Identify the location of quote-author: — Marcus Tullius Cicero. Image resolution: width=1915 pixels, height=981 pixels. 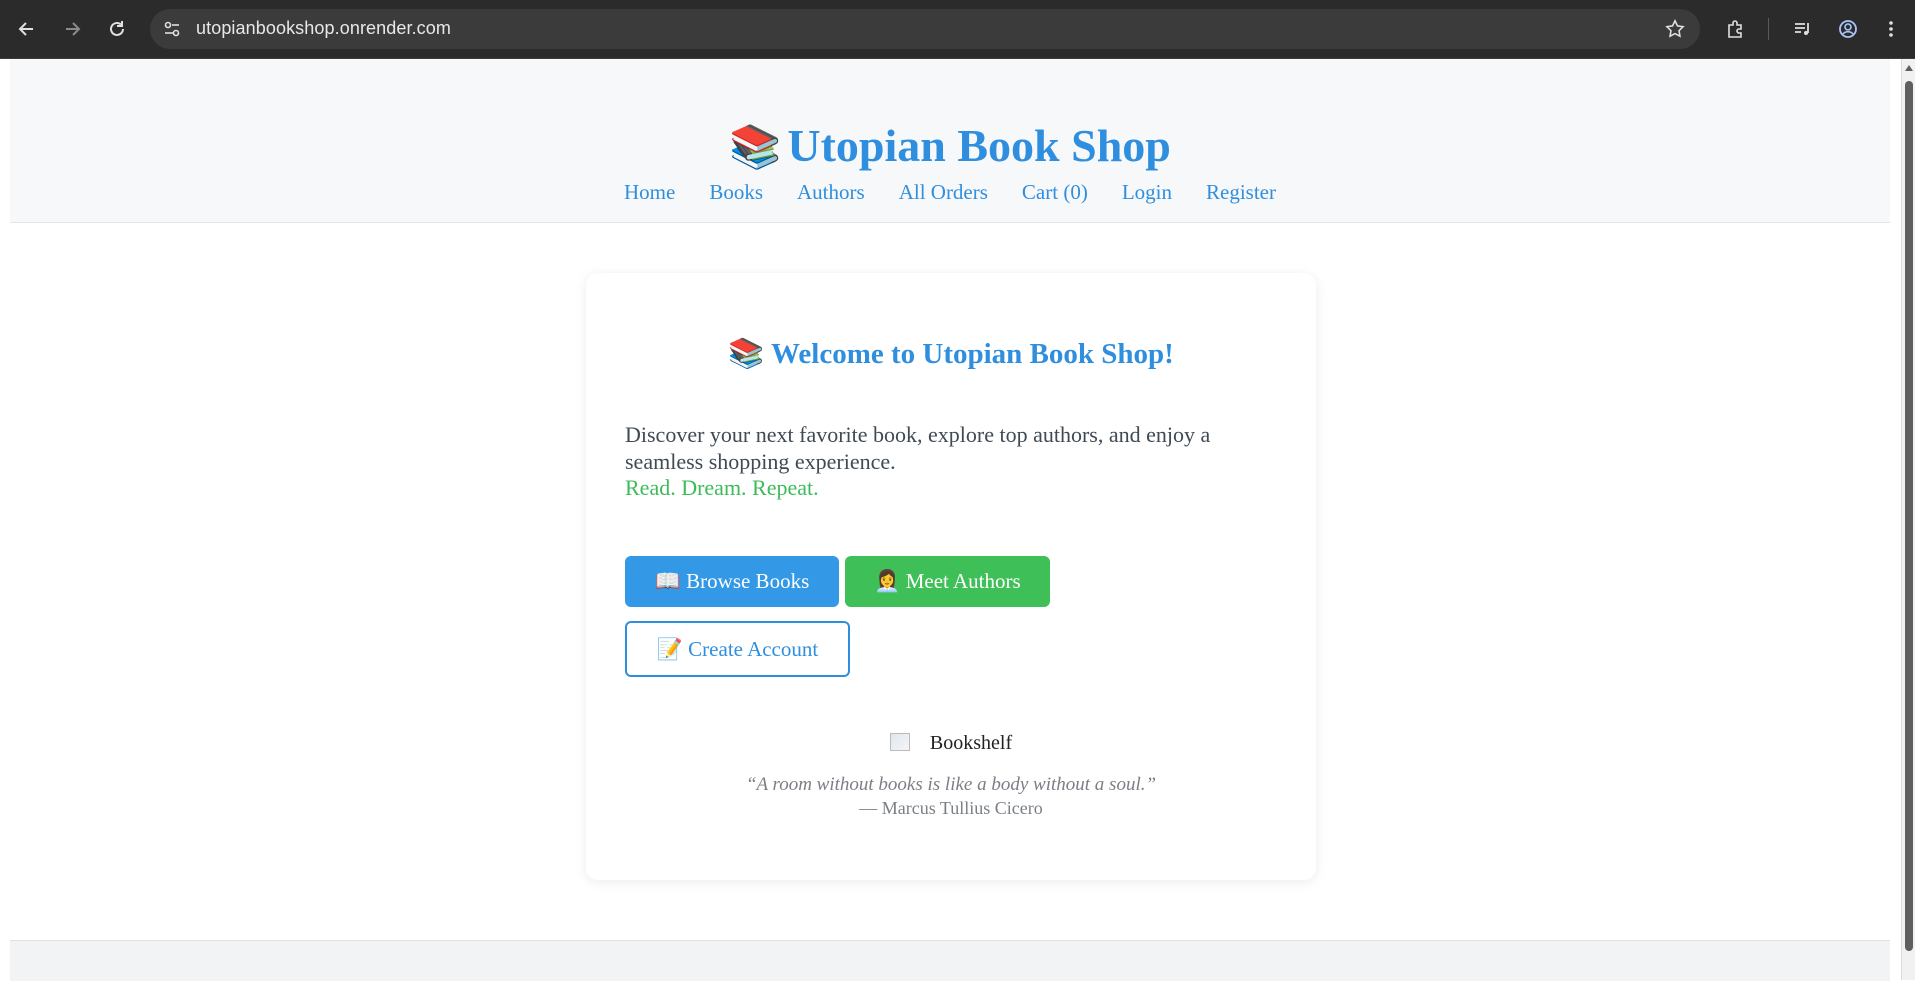
(951, 808).